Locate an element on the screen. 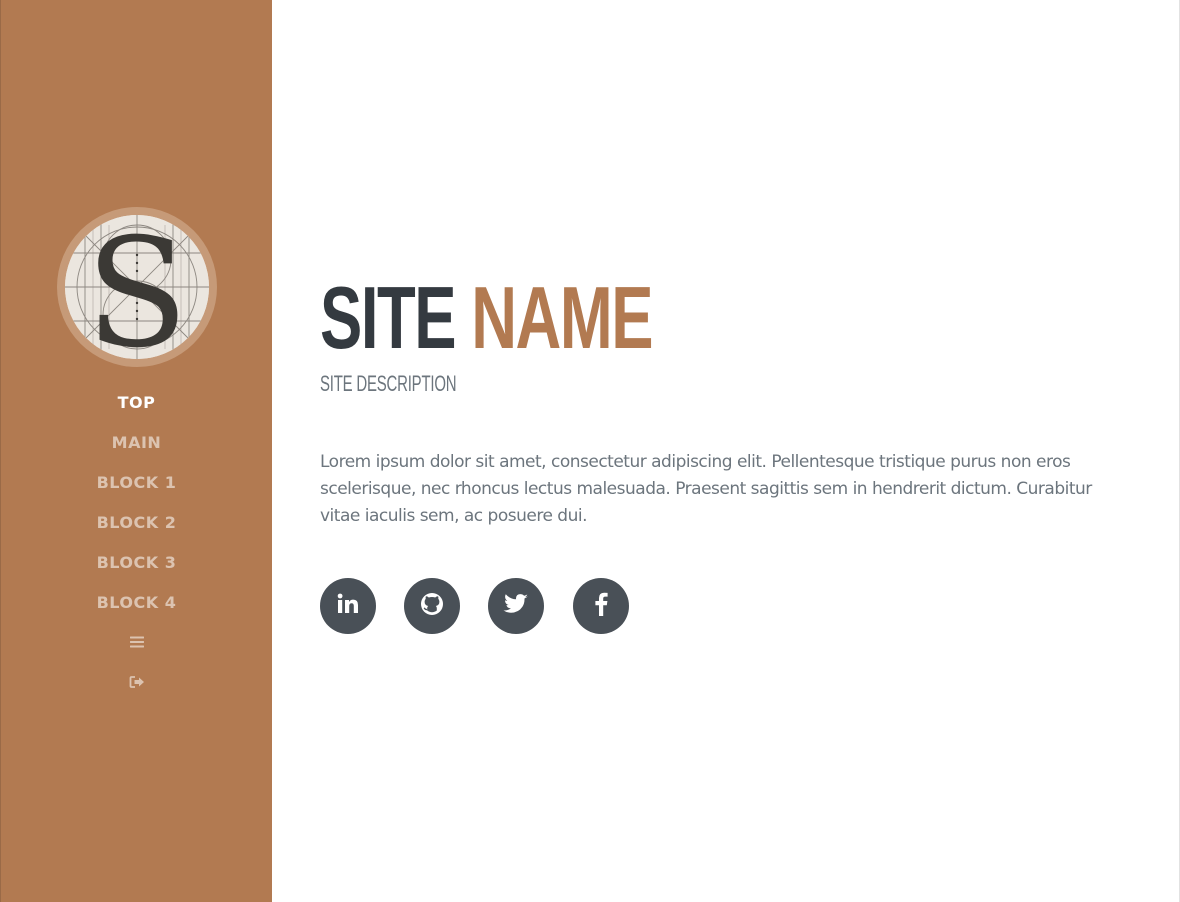 The width and height of the screenshot is (1180, 902). facebook-icon is located at coordinates (601, 606).